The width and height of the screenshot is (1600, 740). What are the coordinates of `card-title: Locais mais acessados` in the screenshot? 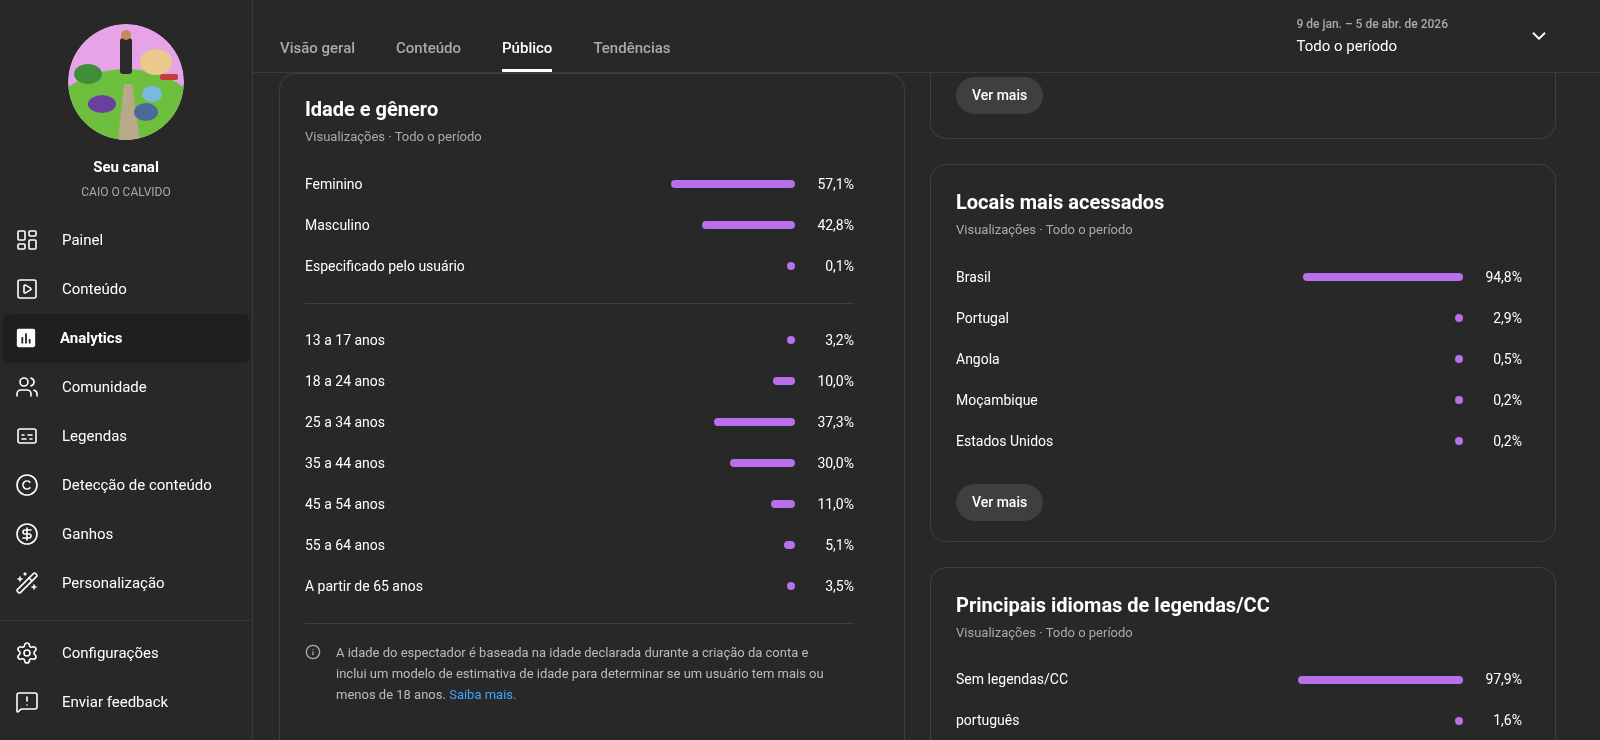 It's located at (1061, 202).